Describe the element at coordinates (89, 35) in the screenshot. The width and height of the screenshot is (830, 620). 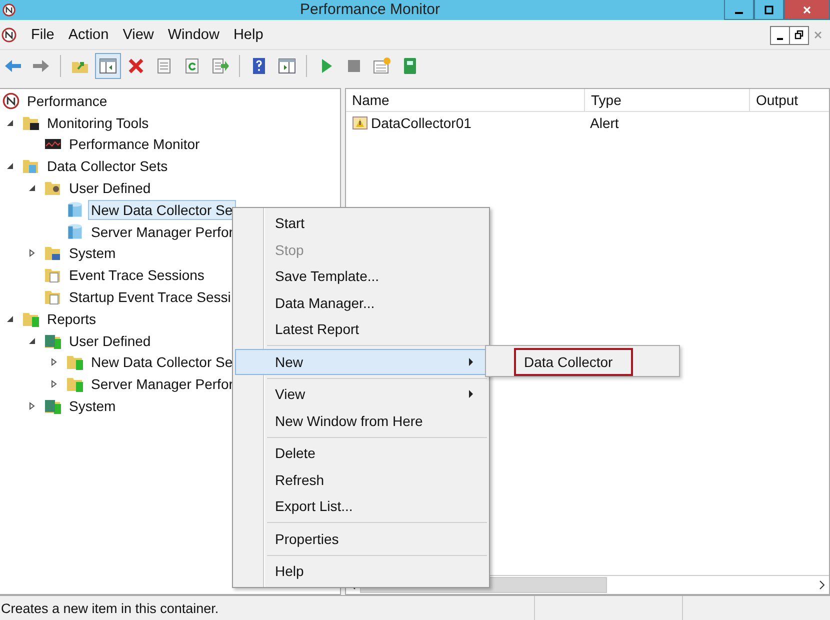
I see `menu-item: Action` at that location.